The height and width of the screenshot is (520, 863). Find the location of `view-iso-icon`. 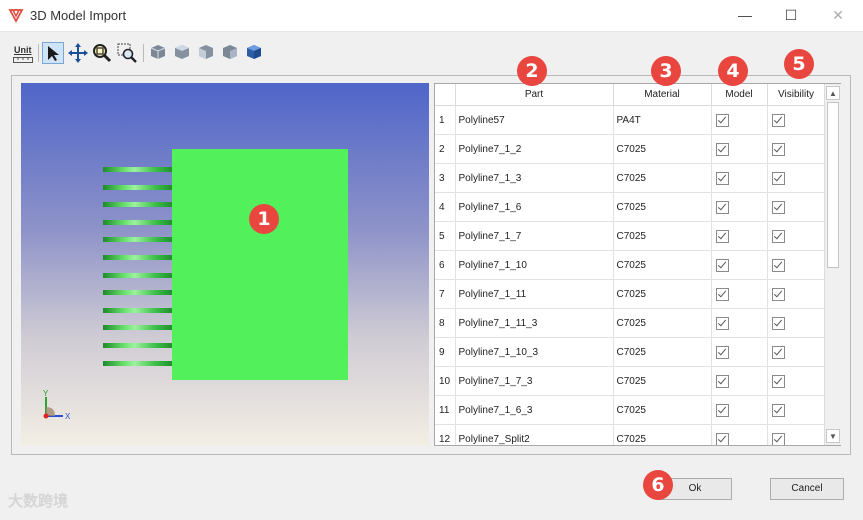

view-iso-icon is located at coordinates (255, 53).